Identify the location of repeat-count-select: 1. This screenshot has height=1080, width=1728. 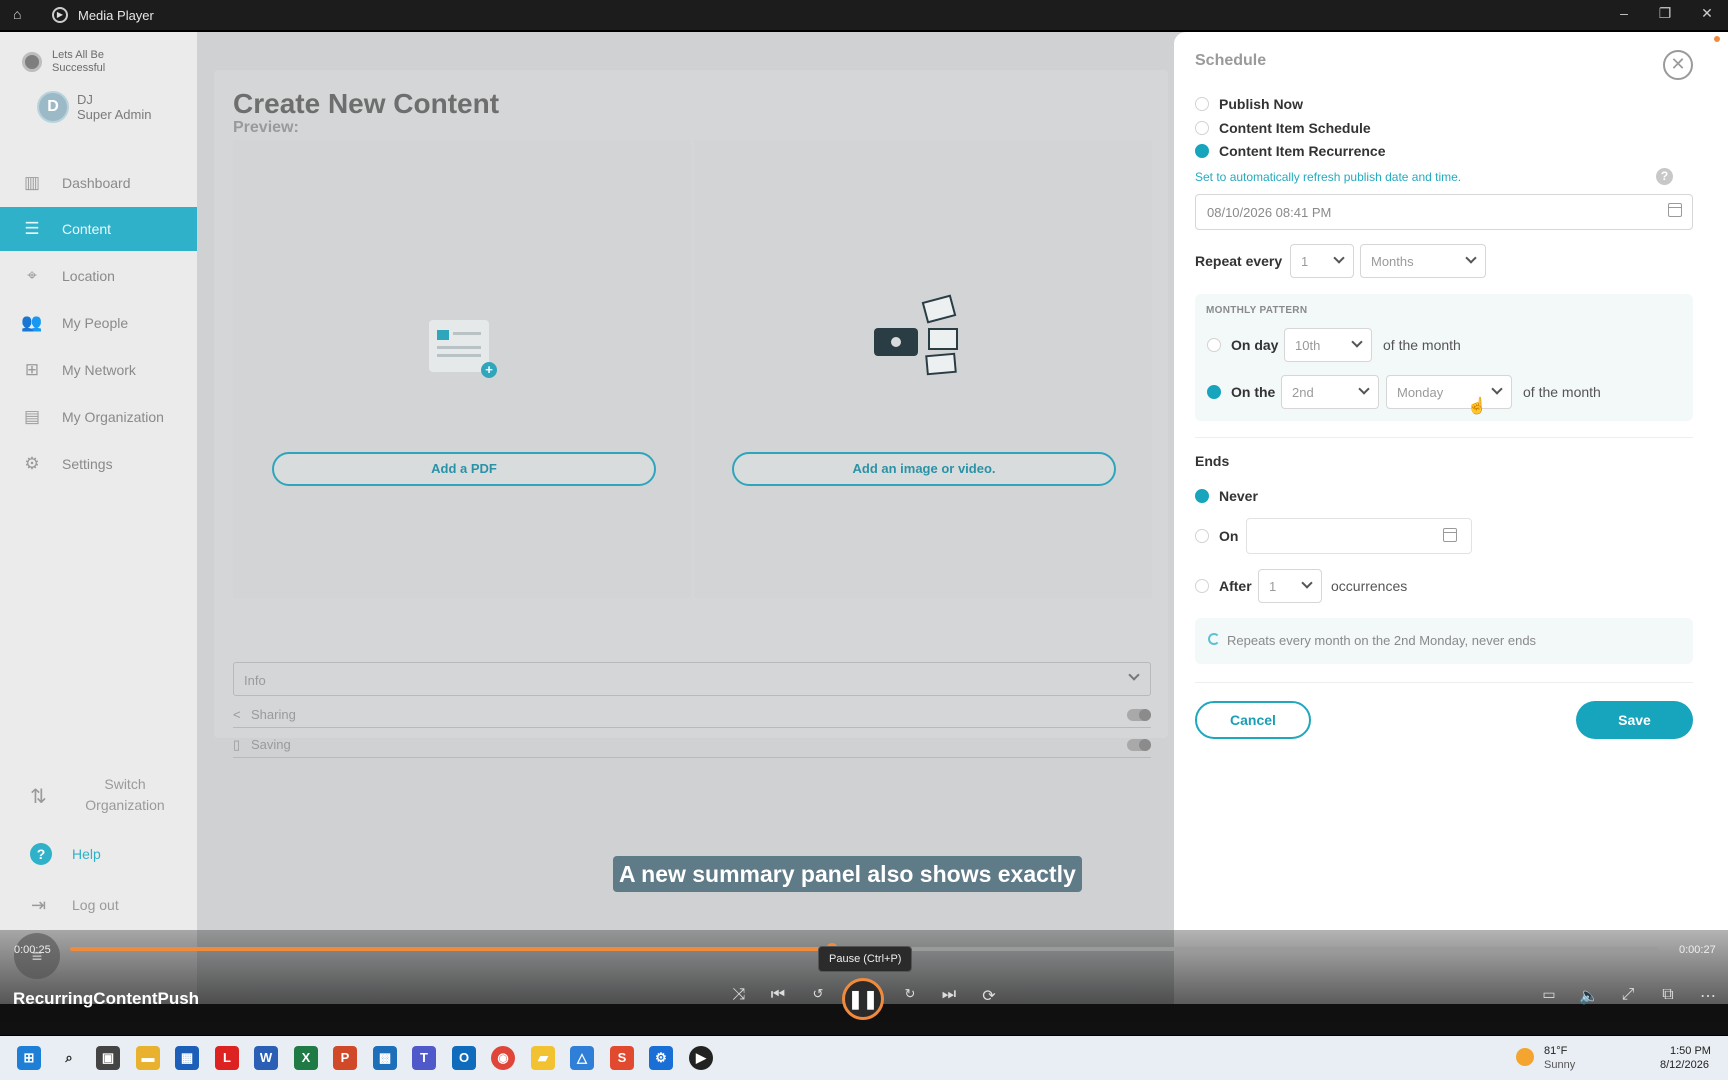
(1322, 261).